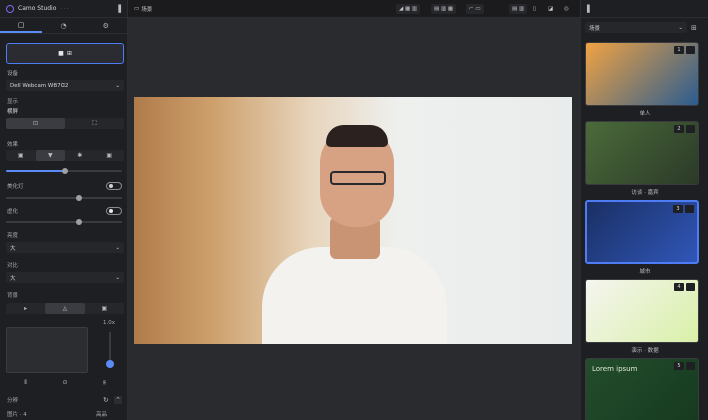  I want to click on person-hair, so click(357, 136).